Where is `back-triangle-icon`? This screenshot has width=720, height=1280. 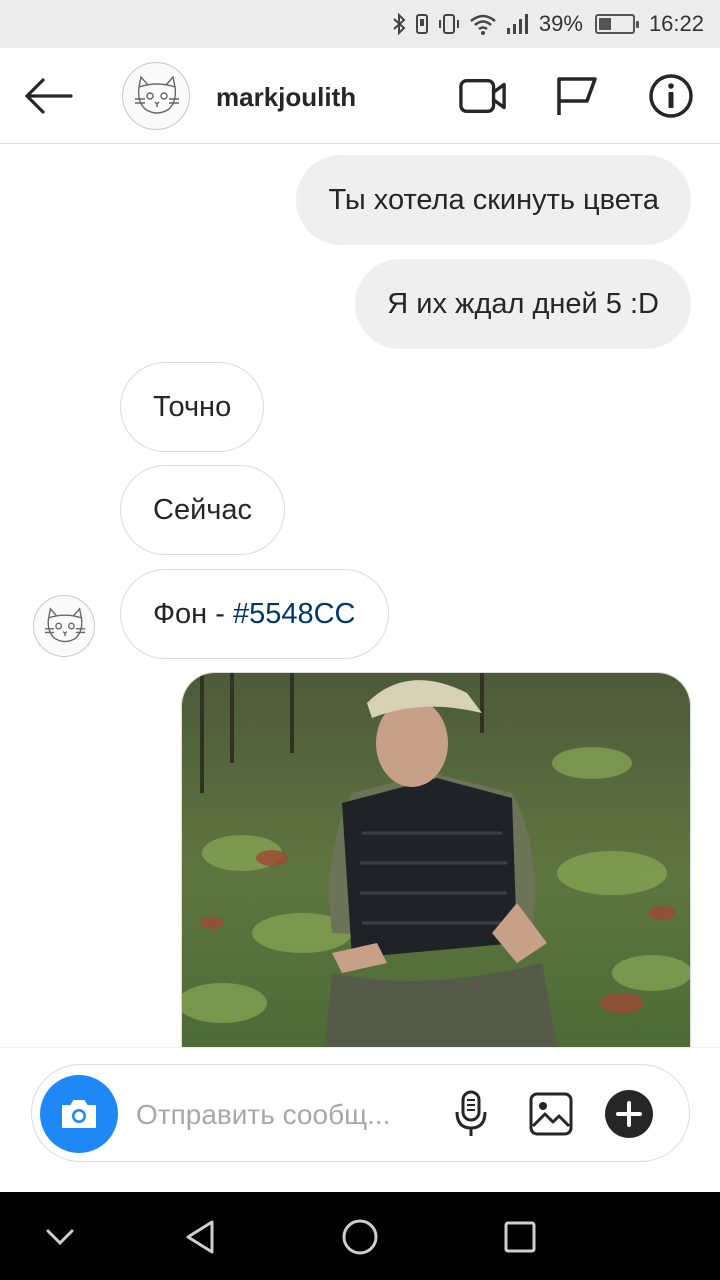 back-triangle-icon is located at coordinates (200, 1237).